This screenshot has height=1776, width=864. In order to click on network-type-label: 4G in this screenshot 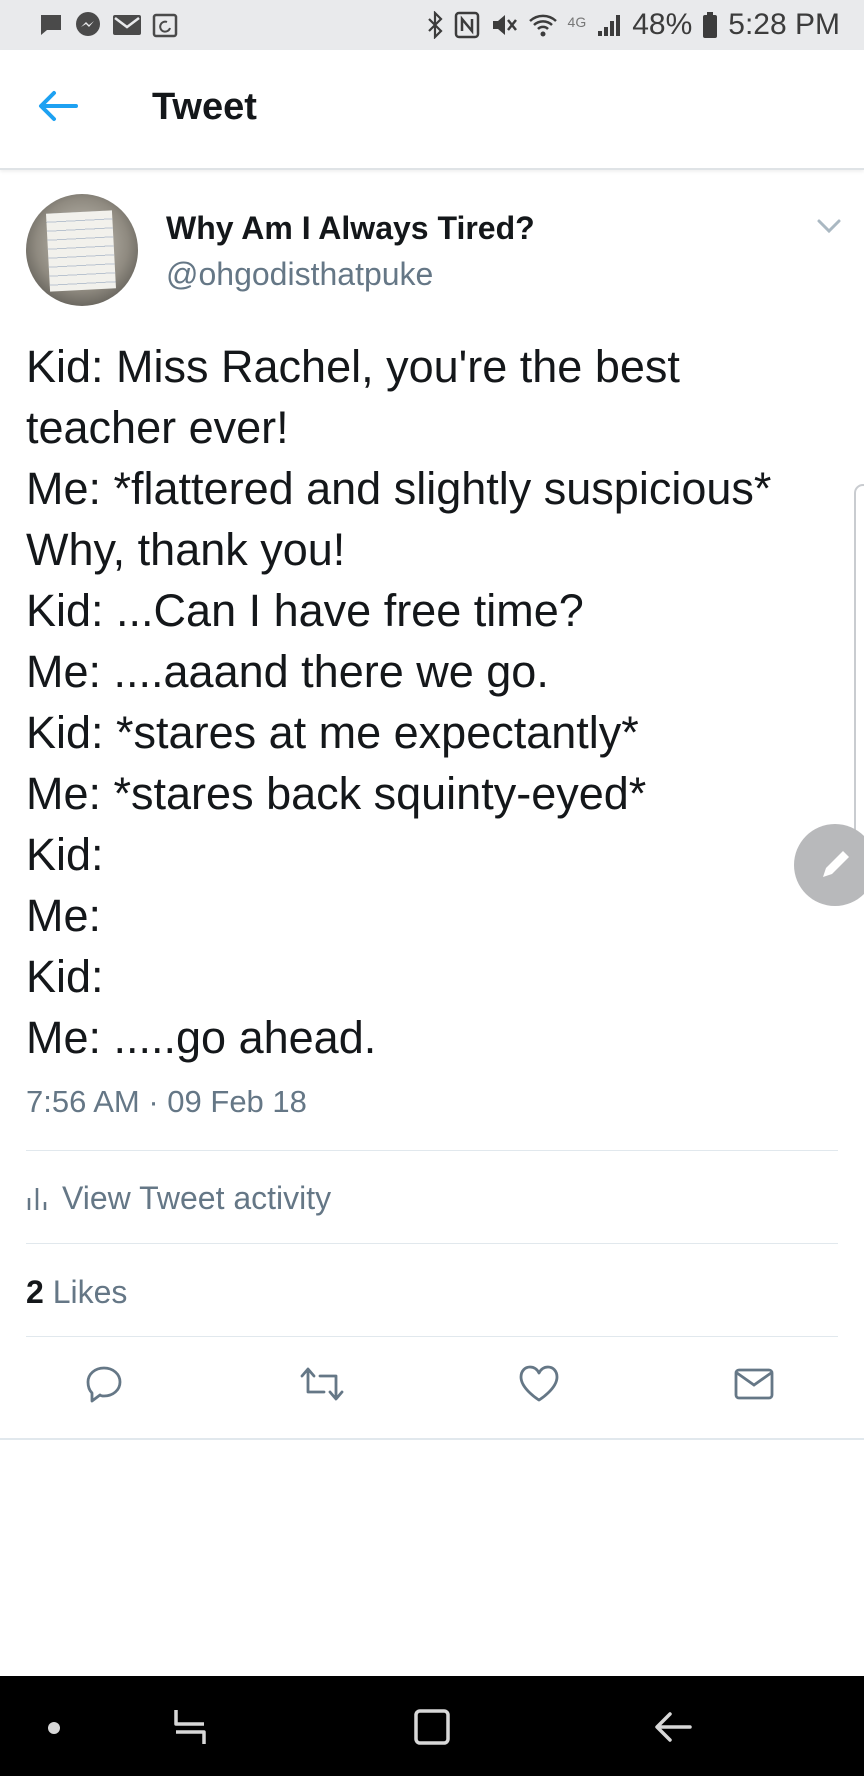, I will do `click(577, 22)`.